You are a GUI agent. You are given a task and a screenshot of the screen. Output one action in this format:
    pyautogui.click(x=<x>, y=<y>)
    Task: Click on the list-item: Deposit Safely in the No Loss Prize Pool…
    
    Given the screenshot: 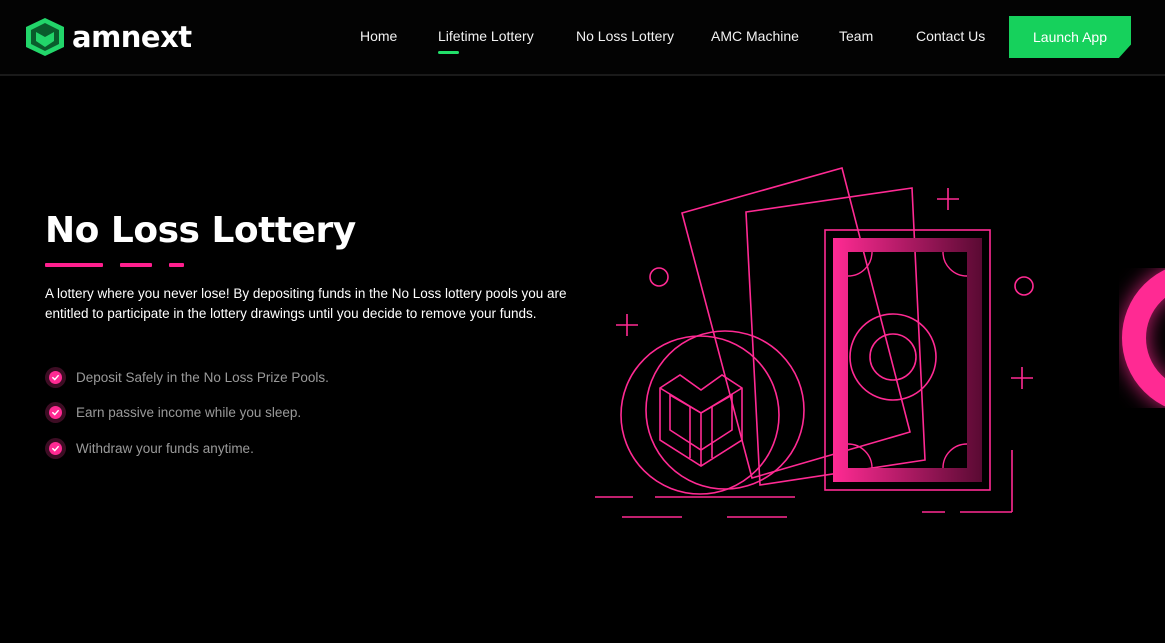 What is the action you would take?
    pyautogui.click(x=187, y=377)
    